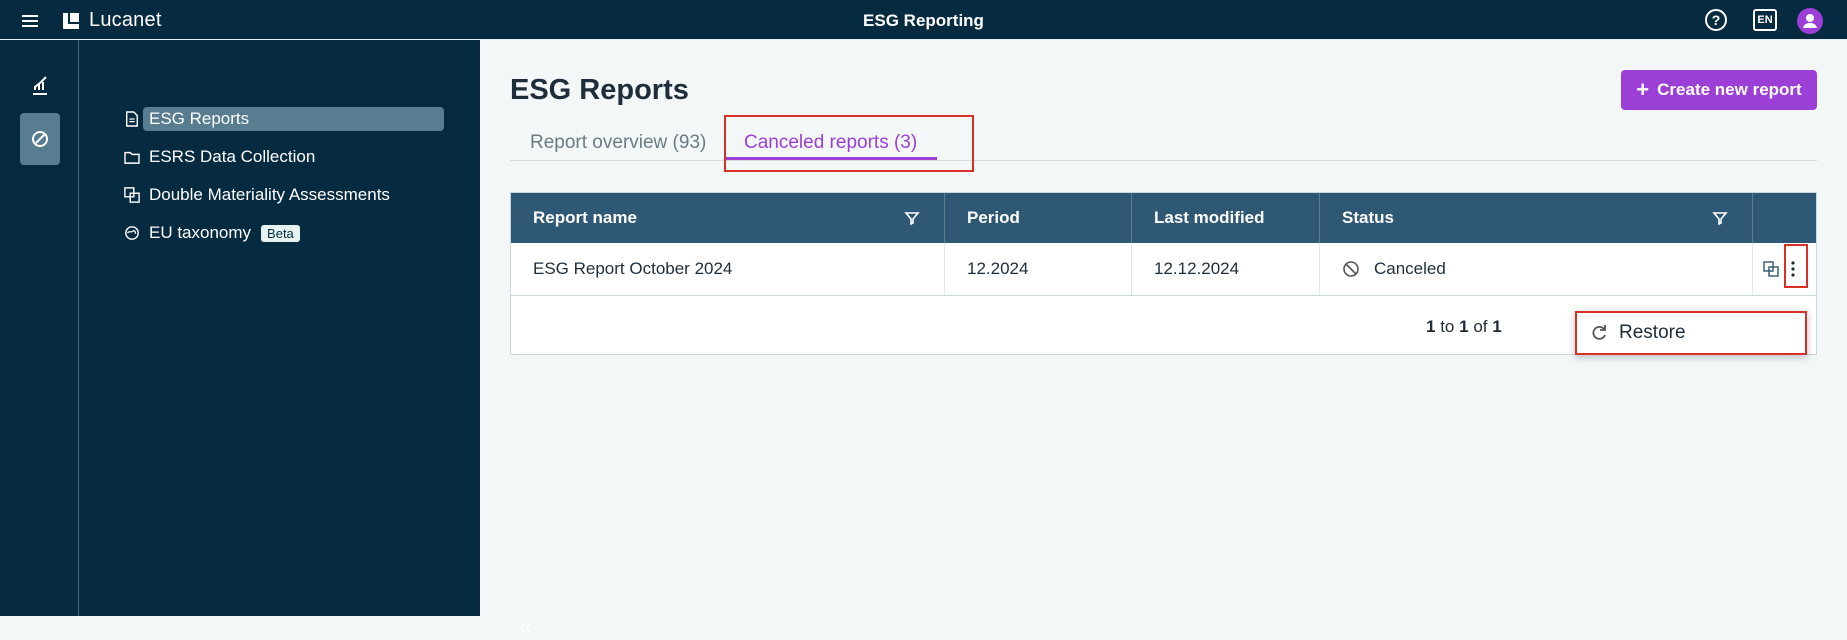 Image resolution: width=1847 pixels, height=640 pixels. What do you see at coordinates (1729, 89) in the screenshot?
I see `create-report-label: Create new report` at bounding box center [1729, 89].